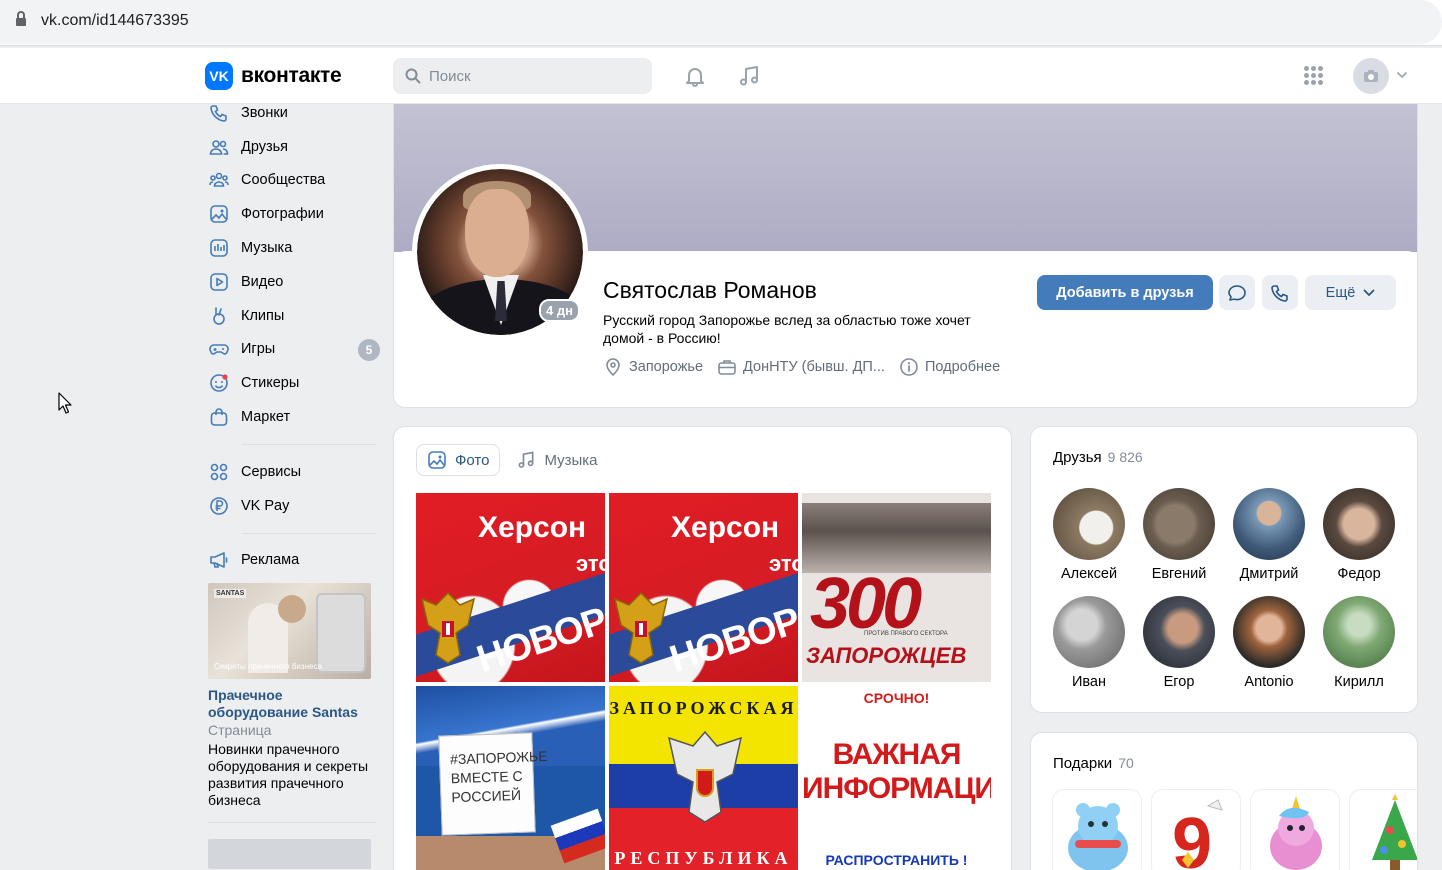  I want to click on more-button: Ещё, so click(1350, 292).